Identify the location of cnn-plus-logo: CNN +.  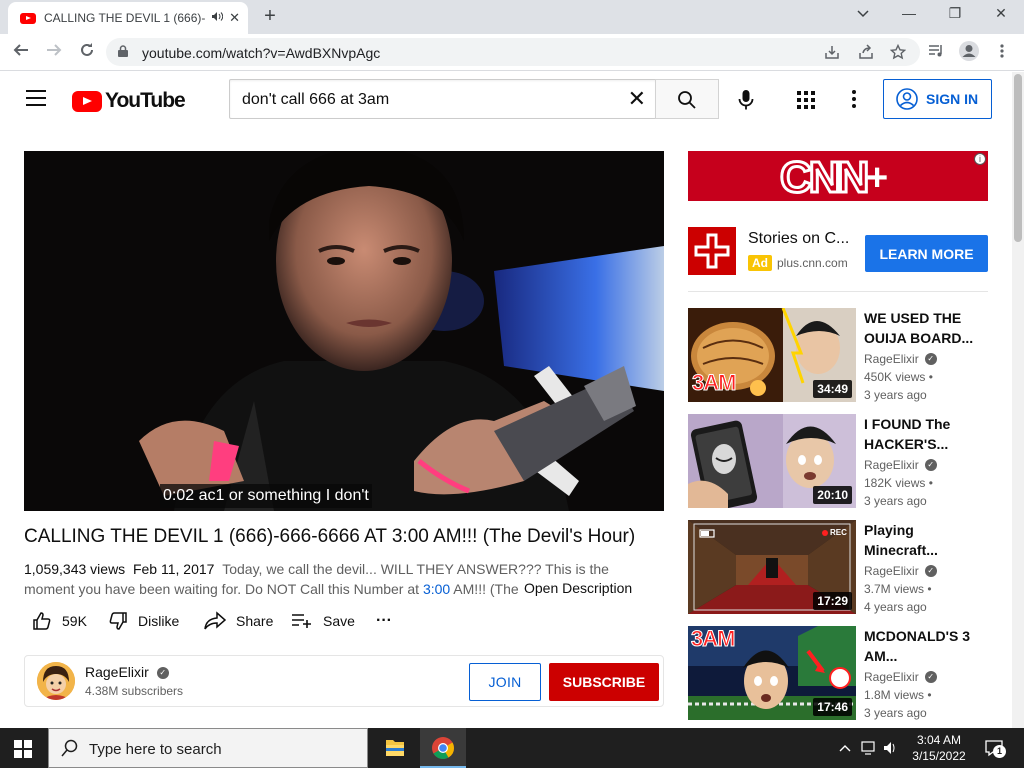
(838, 176).